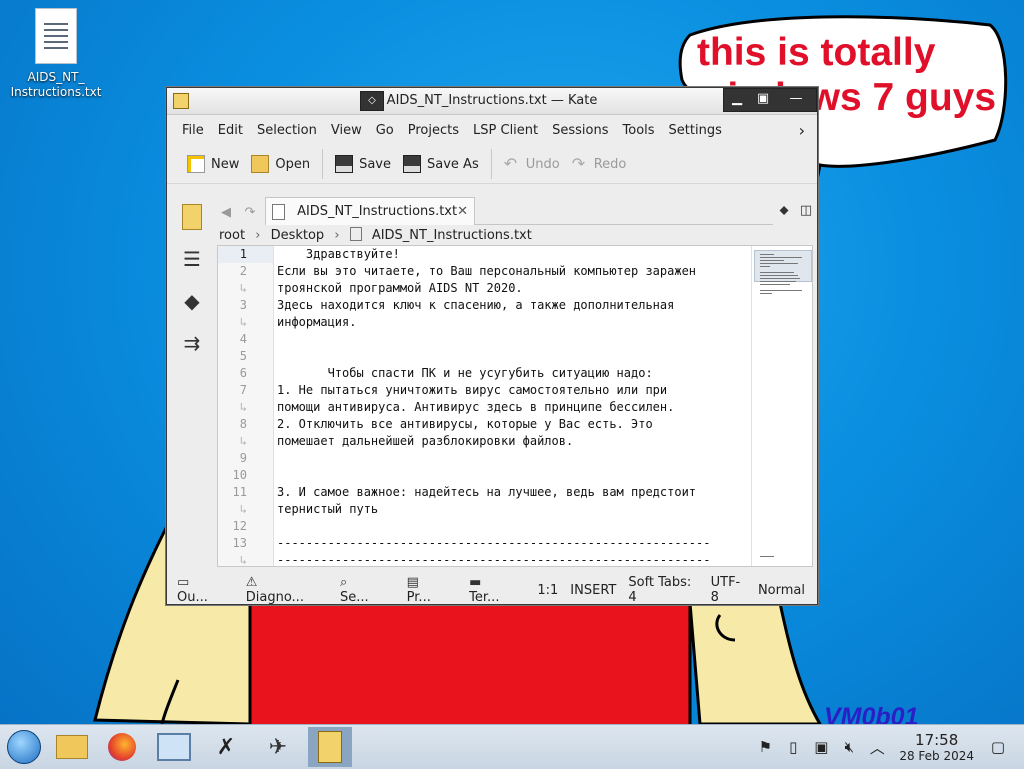 This screenshot has width=1024, height=769. I want to click on menu-selection: Selection, so click(287, 130).